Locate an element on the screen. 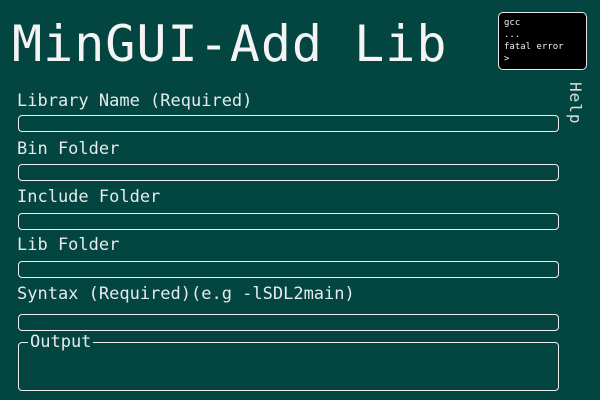  lib-folder-label: Lib Folder is located at coordinates (68, 245).